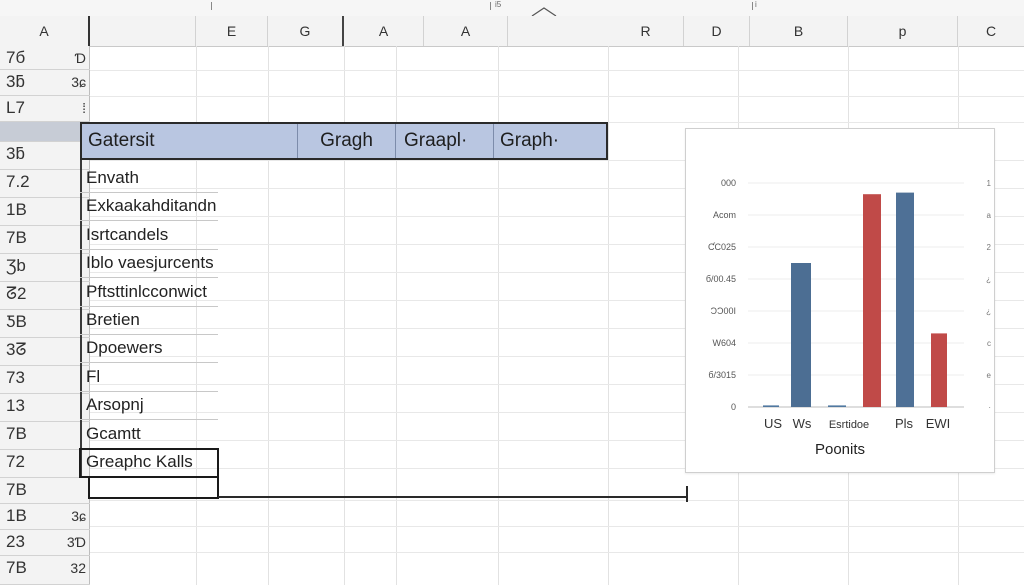 Image resolution: width=1024 pixels, height=585 pixels. I want to click on column-header-p: p, so click(903, 31).